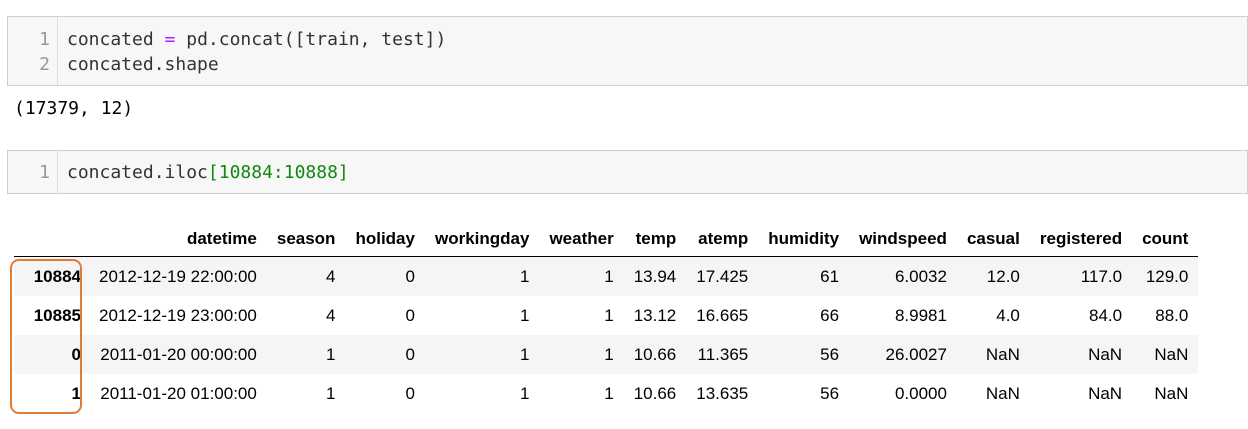 The width and height of the screenshot is (1248, 429). I want to click on table-cell: 12.0, so click(1003, 276).